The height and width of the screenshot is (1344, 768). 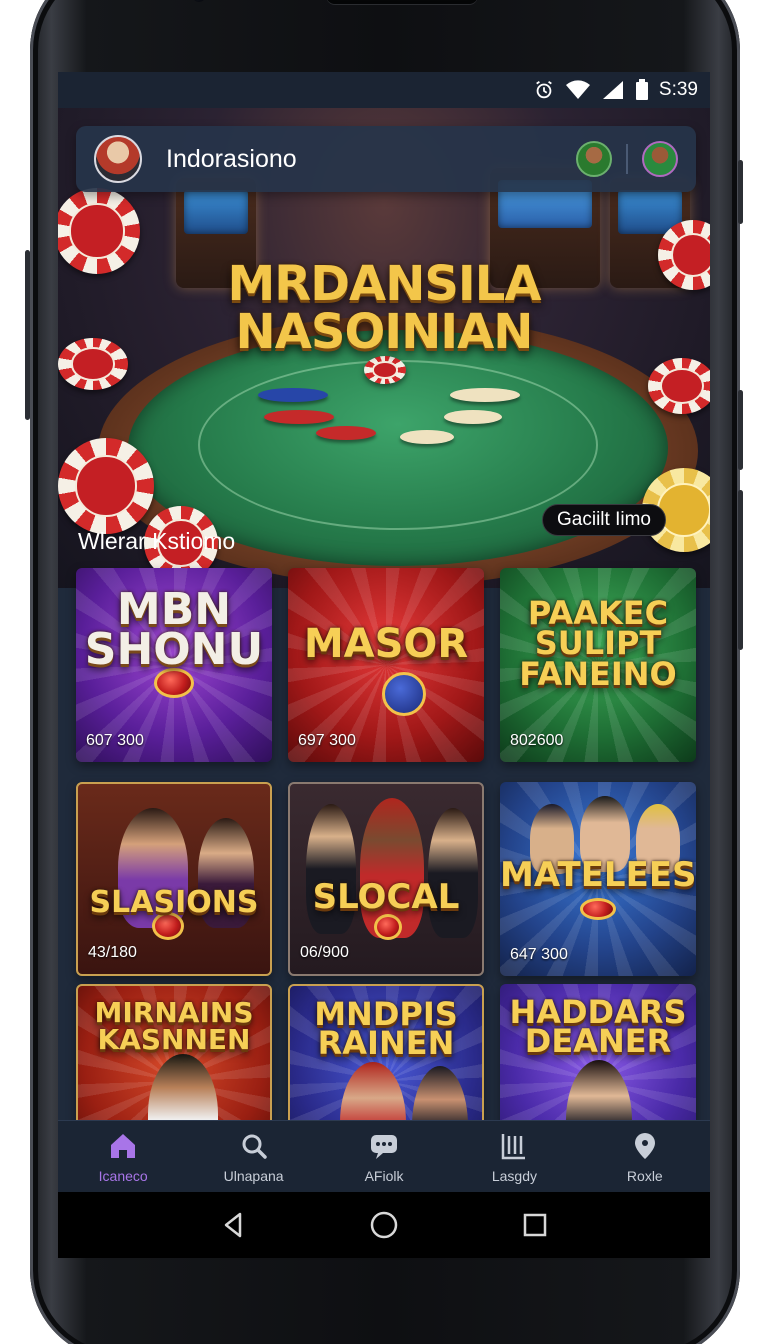 I want to click on app-bar-actions, so click(x=627, y=159).